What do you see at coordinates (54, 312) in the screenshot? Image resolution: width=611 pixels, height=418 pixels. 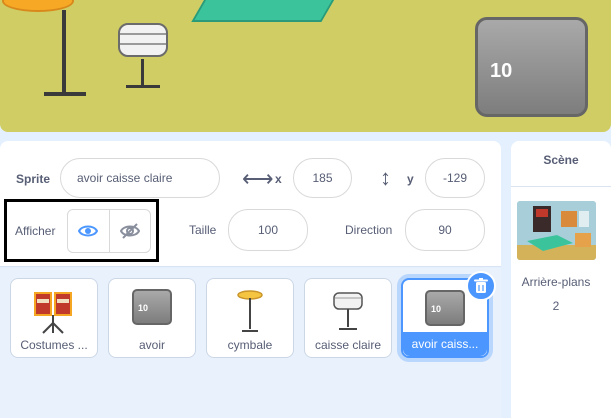 I see `bongo-thumbnail` at bounding box center [54, 312].